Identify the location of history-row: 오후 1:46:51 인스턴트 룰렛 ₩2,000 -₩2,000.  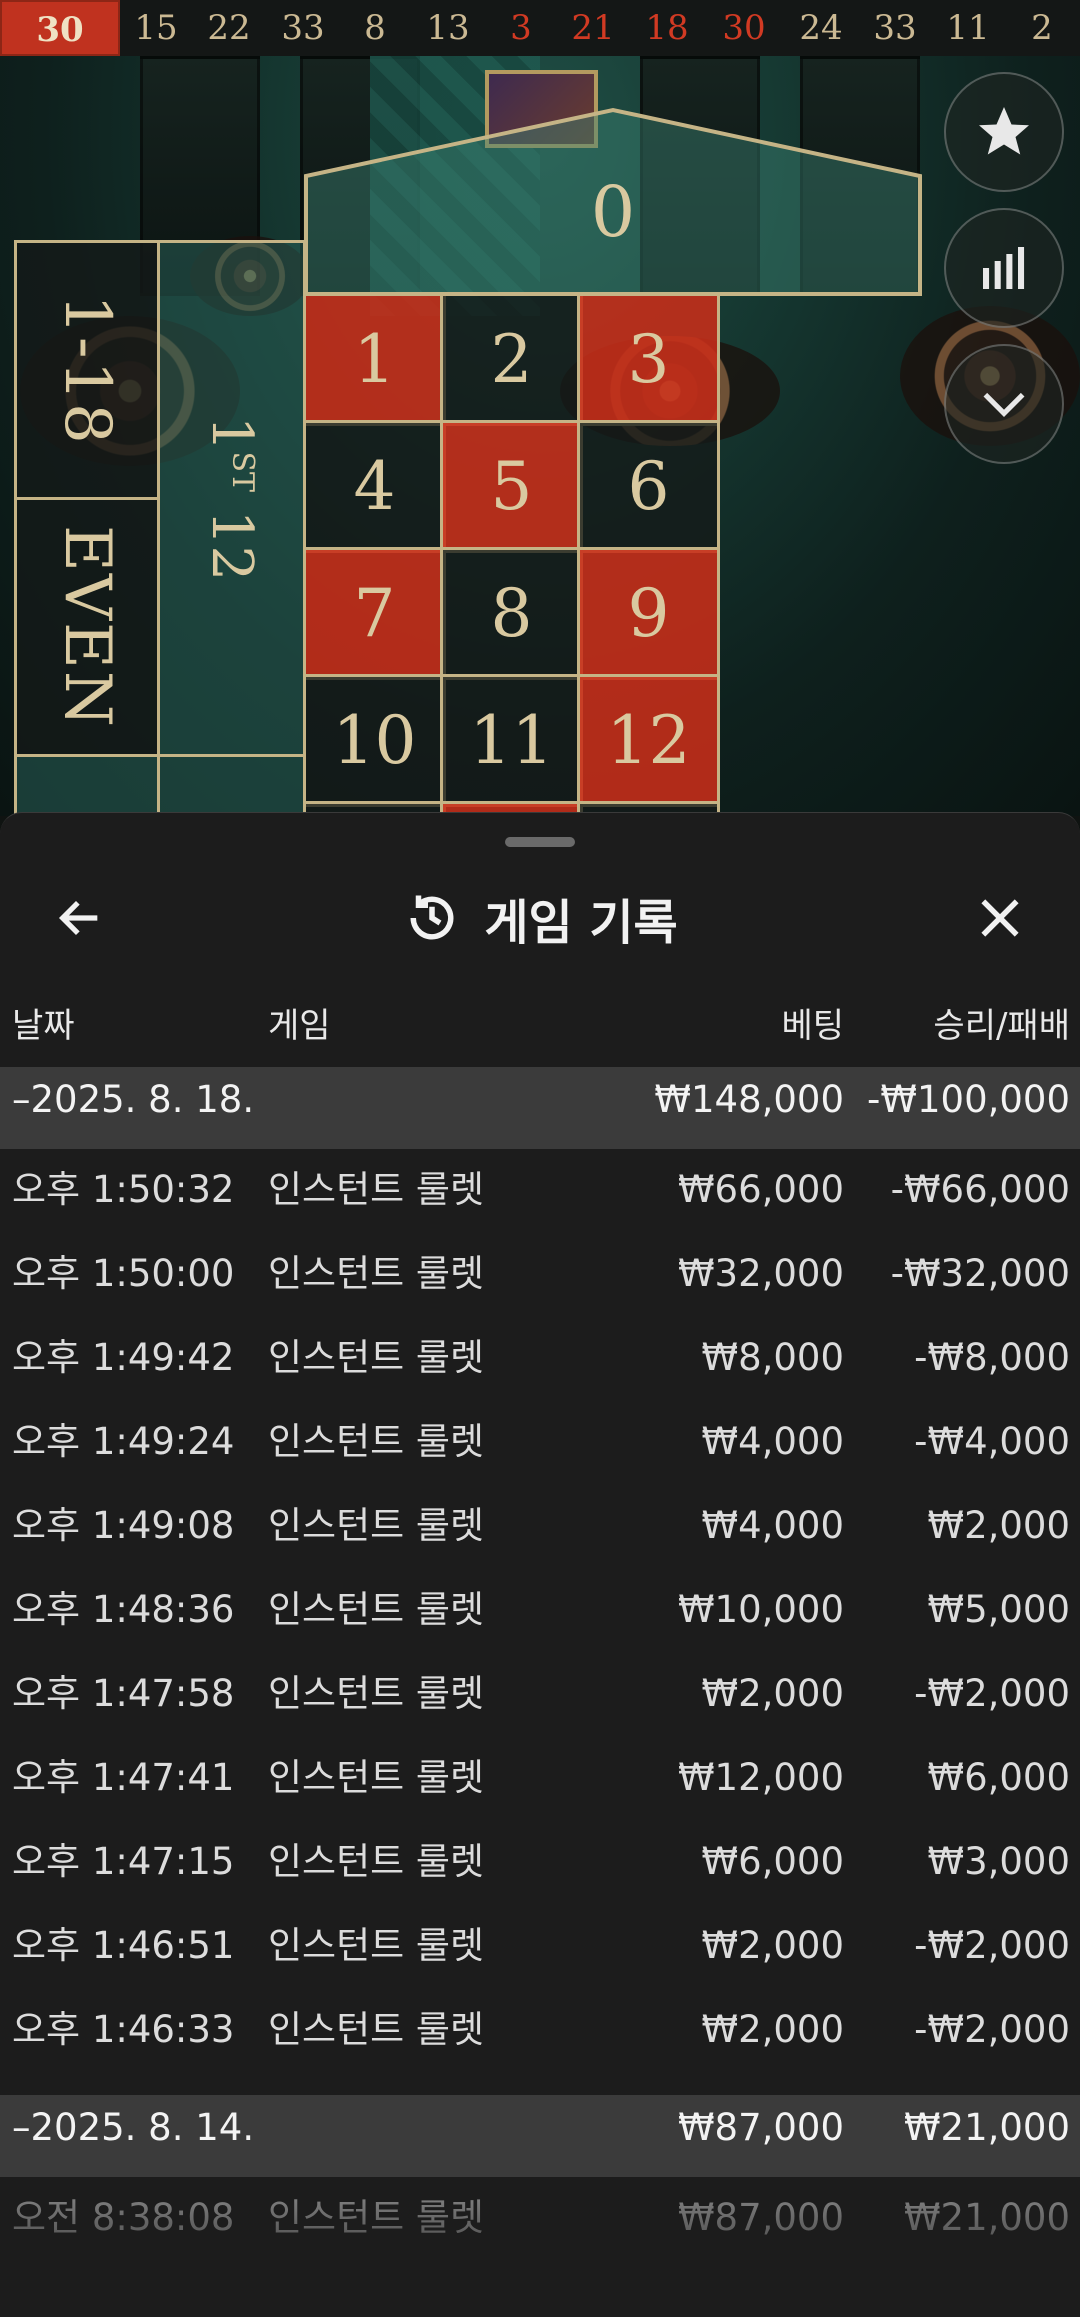
(540, 1955).